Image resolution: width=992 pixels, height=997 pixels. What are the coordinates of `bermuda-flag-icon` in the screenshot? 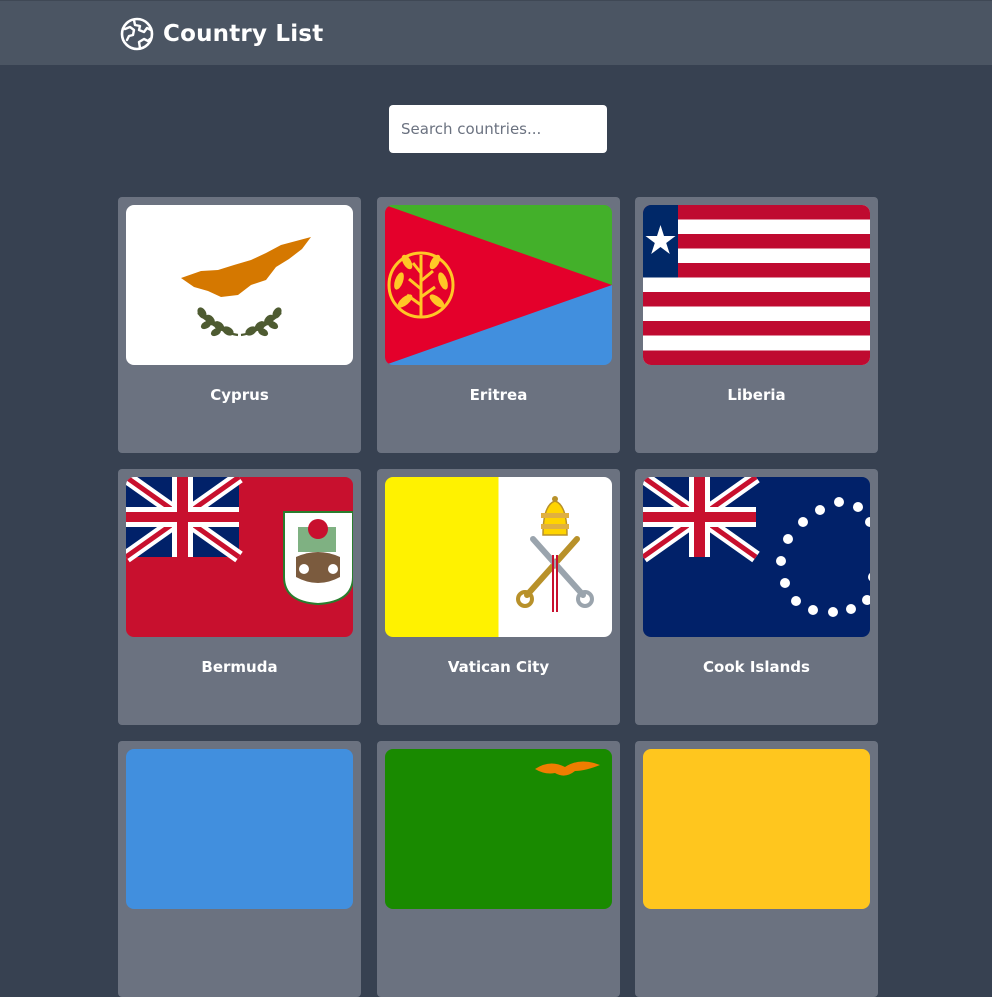 It's located at (239, 557).